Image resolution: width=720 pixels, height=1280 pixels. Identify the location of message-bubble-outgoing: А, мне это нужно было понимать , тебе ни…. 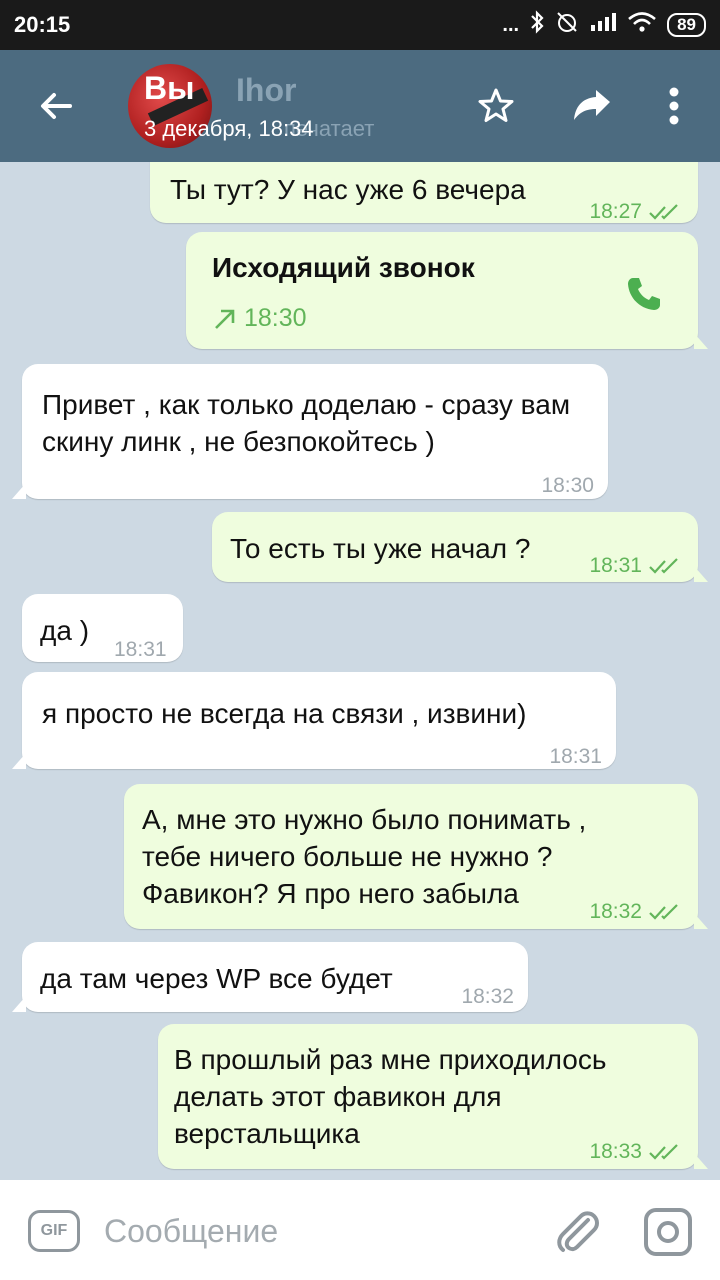
(416, 857).